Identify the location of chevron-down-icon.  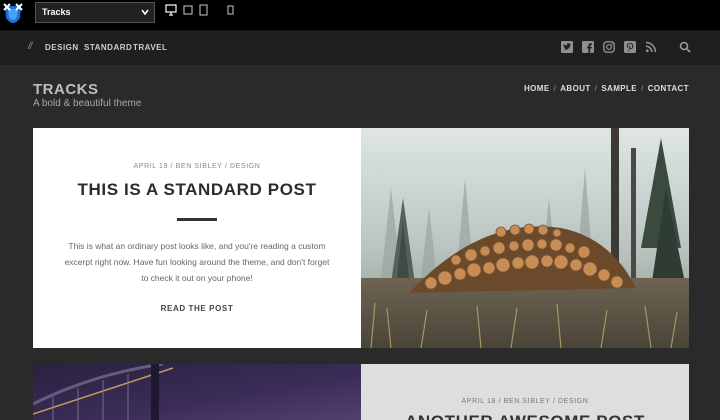
(145, 12).